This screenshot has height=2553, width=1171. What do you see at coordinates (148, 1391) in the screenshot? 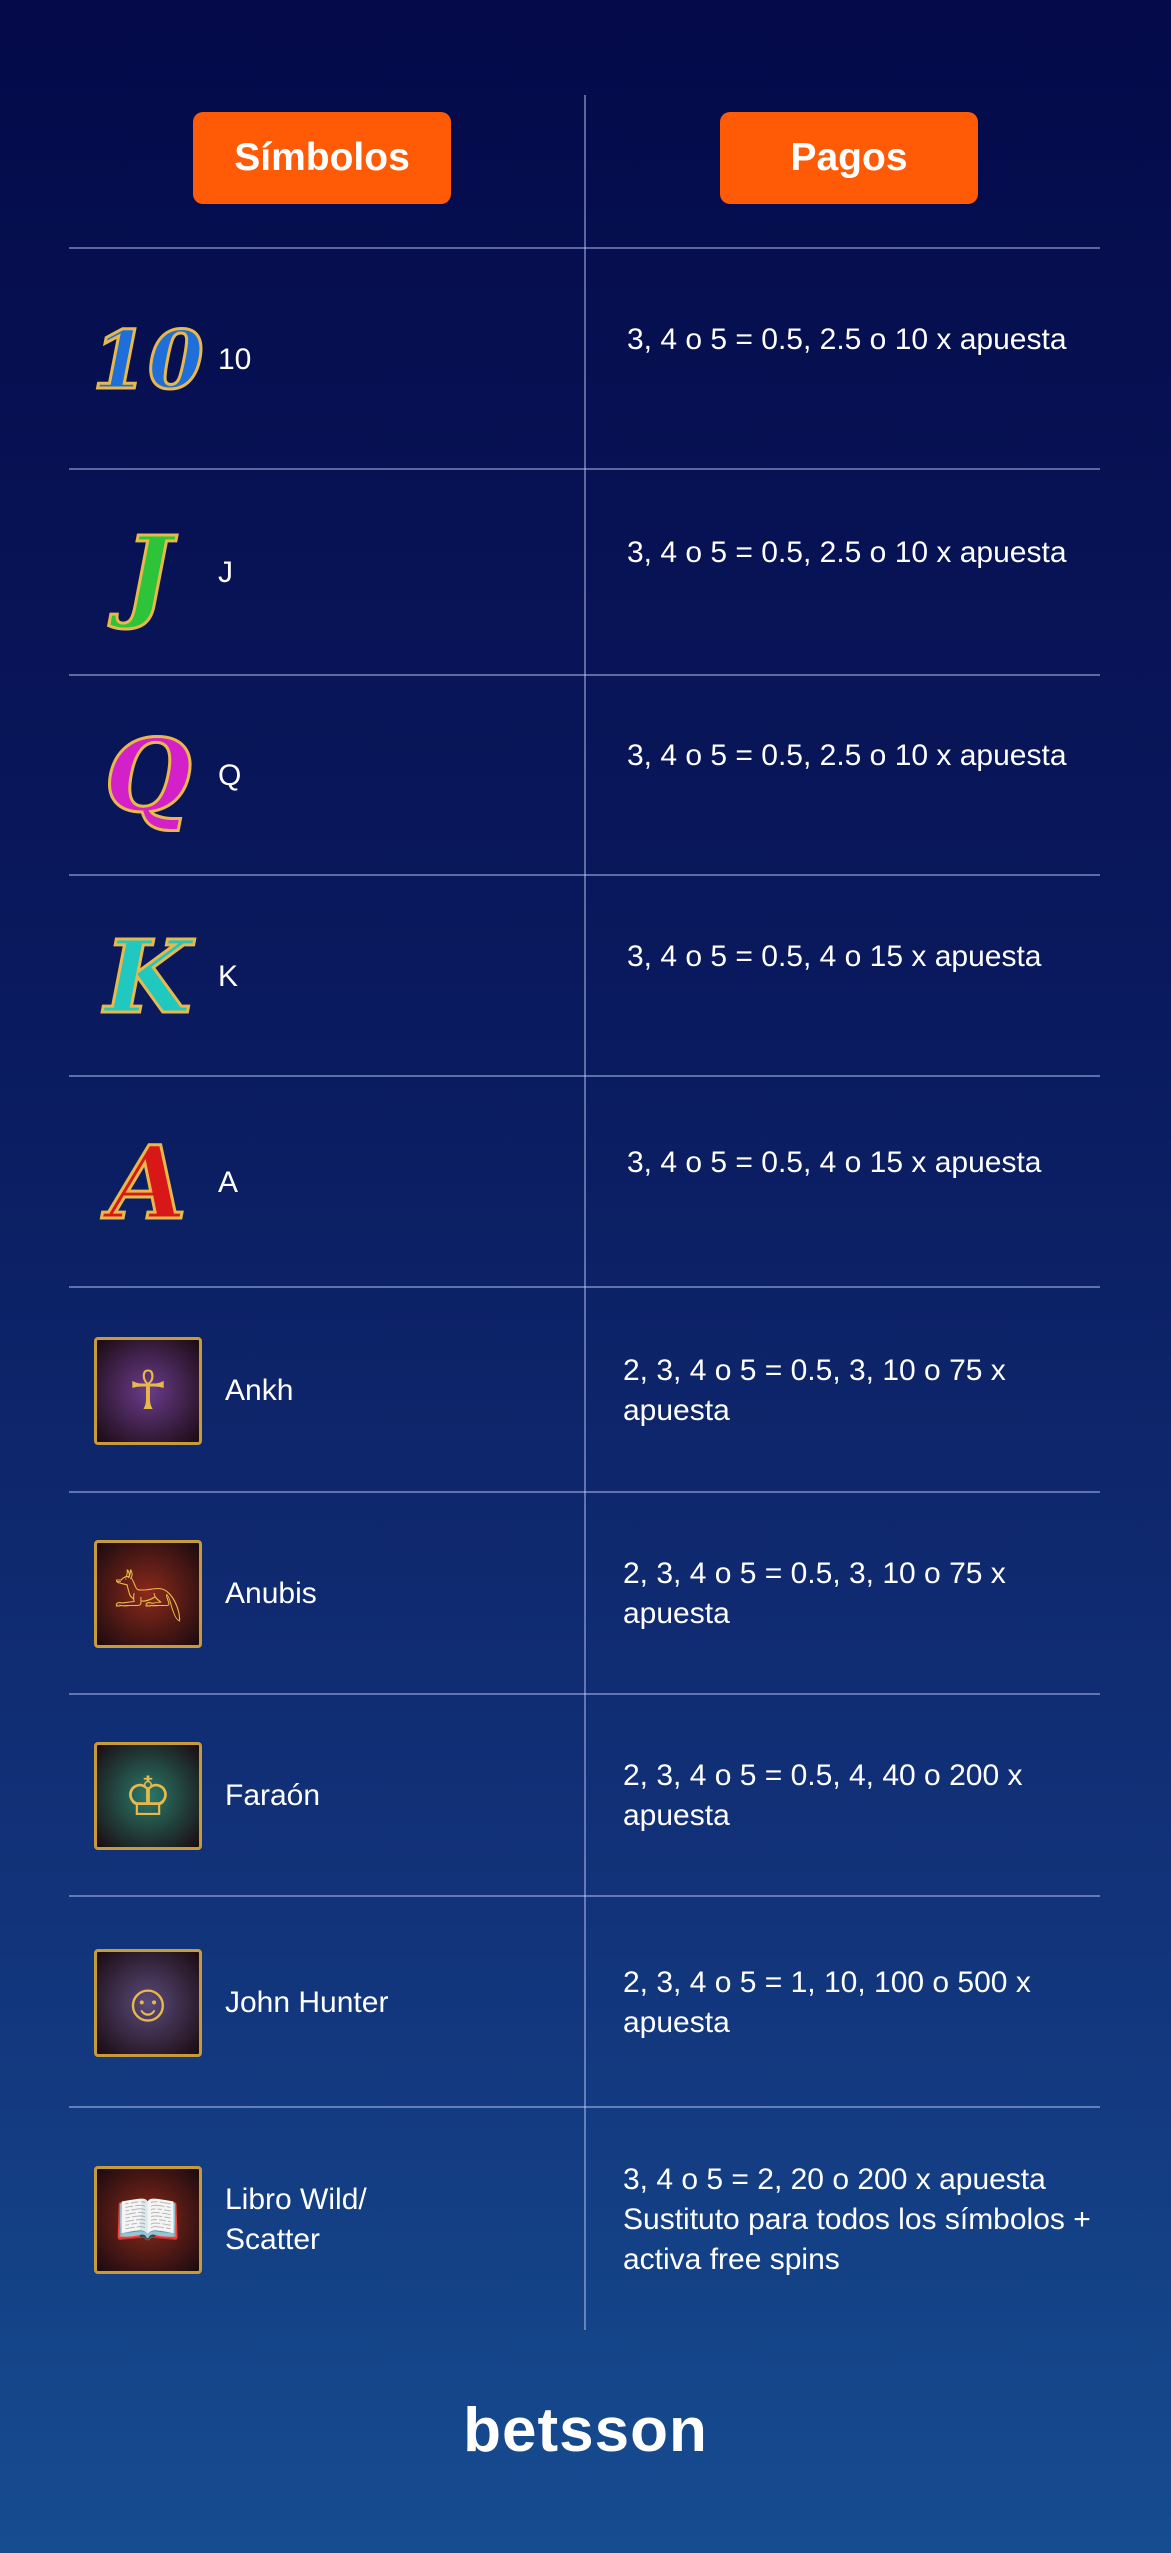
I see `ankh-icon: ☥` at bounding box center [148, 1391].